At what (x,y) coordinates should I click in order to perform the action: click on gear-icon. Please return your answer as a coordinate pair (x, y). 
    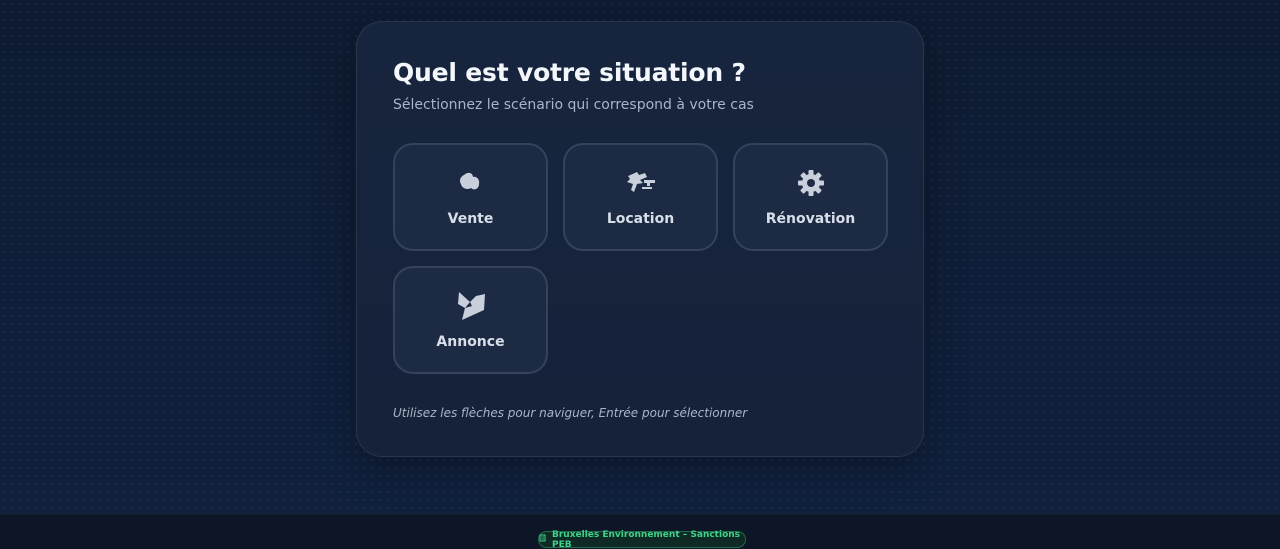
    Looking at the image, I should click on (811, 183).